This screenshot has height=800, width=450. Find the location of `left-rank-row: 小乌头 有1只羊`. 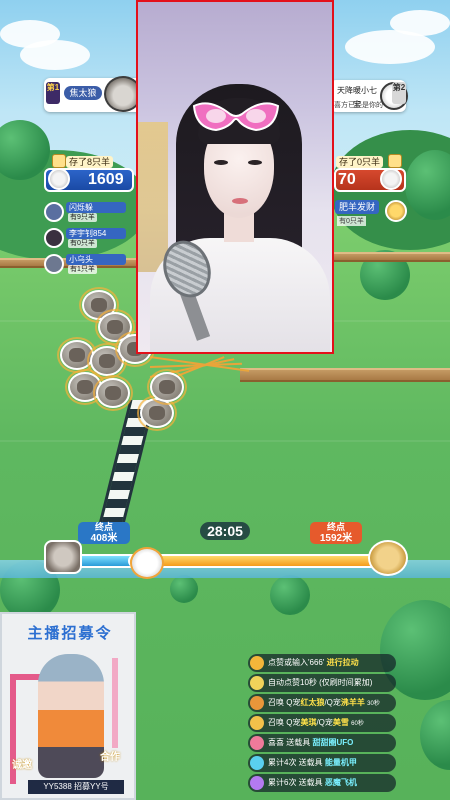

left-rank-row: 小乌头 有1只羊 is located at coordinates (86, 264).